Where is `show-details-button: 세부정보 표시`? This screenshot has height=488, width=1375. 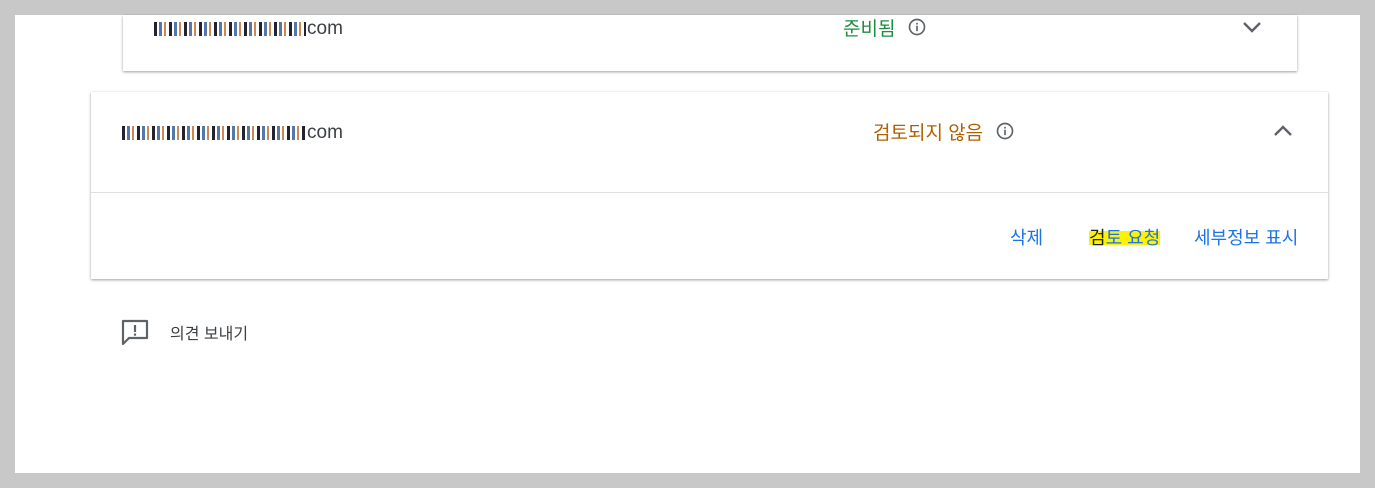 show-details-button: 세부정보 표시 is located at coordinates (1246, 237).